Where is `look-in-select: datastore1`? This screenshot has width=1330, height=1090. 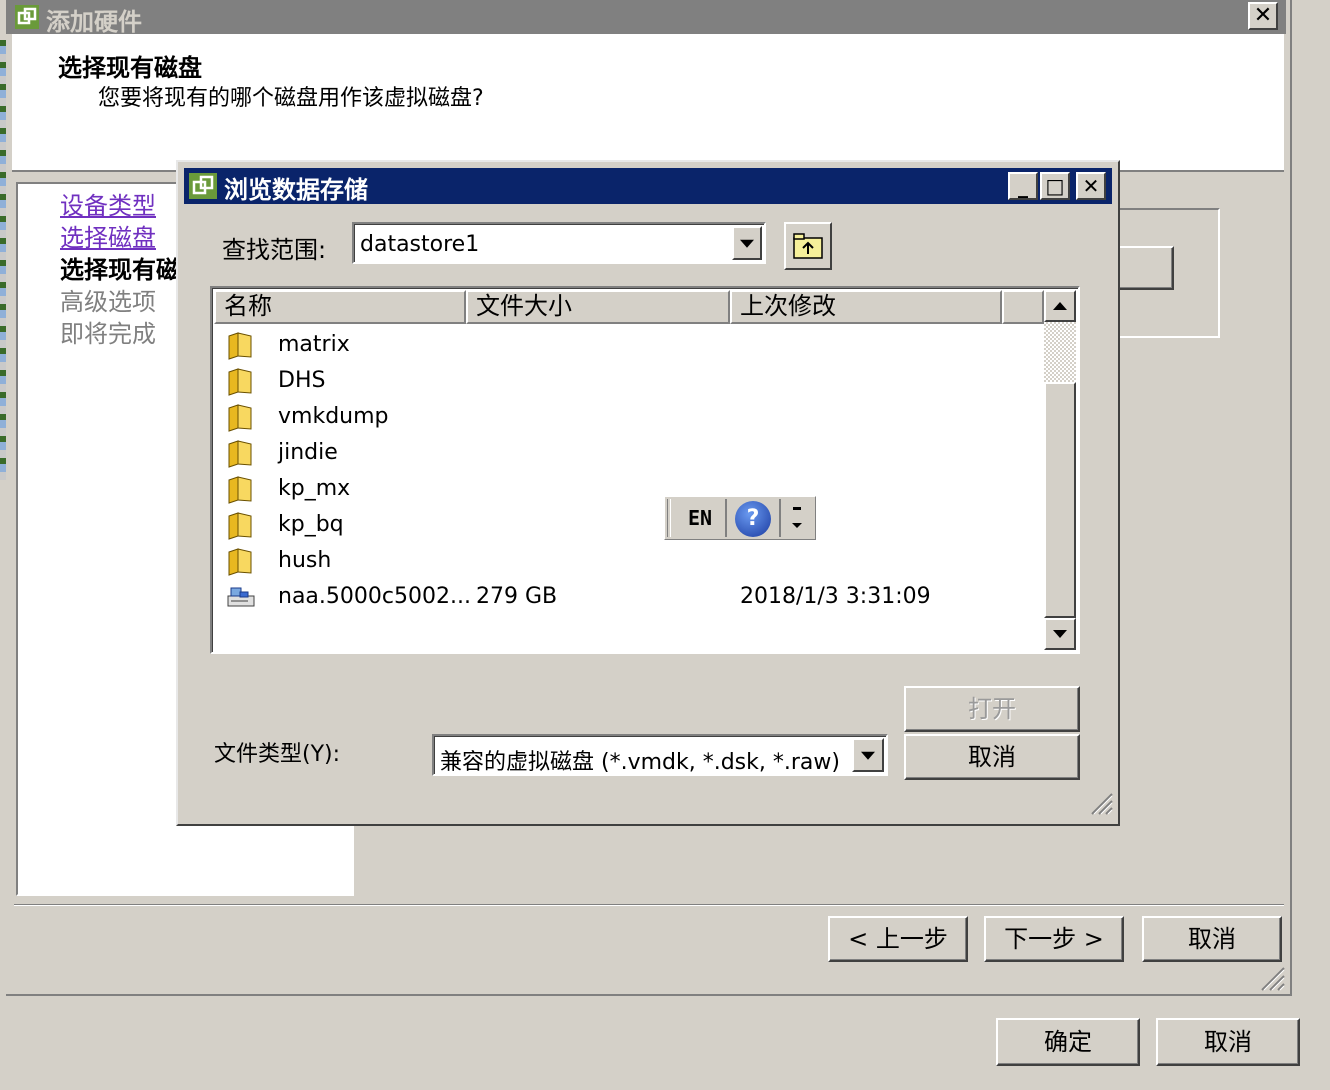 look-in-select: datastore1 is located at coordinates (559, 243).